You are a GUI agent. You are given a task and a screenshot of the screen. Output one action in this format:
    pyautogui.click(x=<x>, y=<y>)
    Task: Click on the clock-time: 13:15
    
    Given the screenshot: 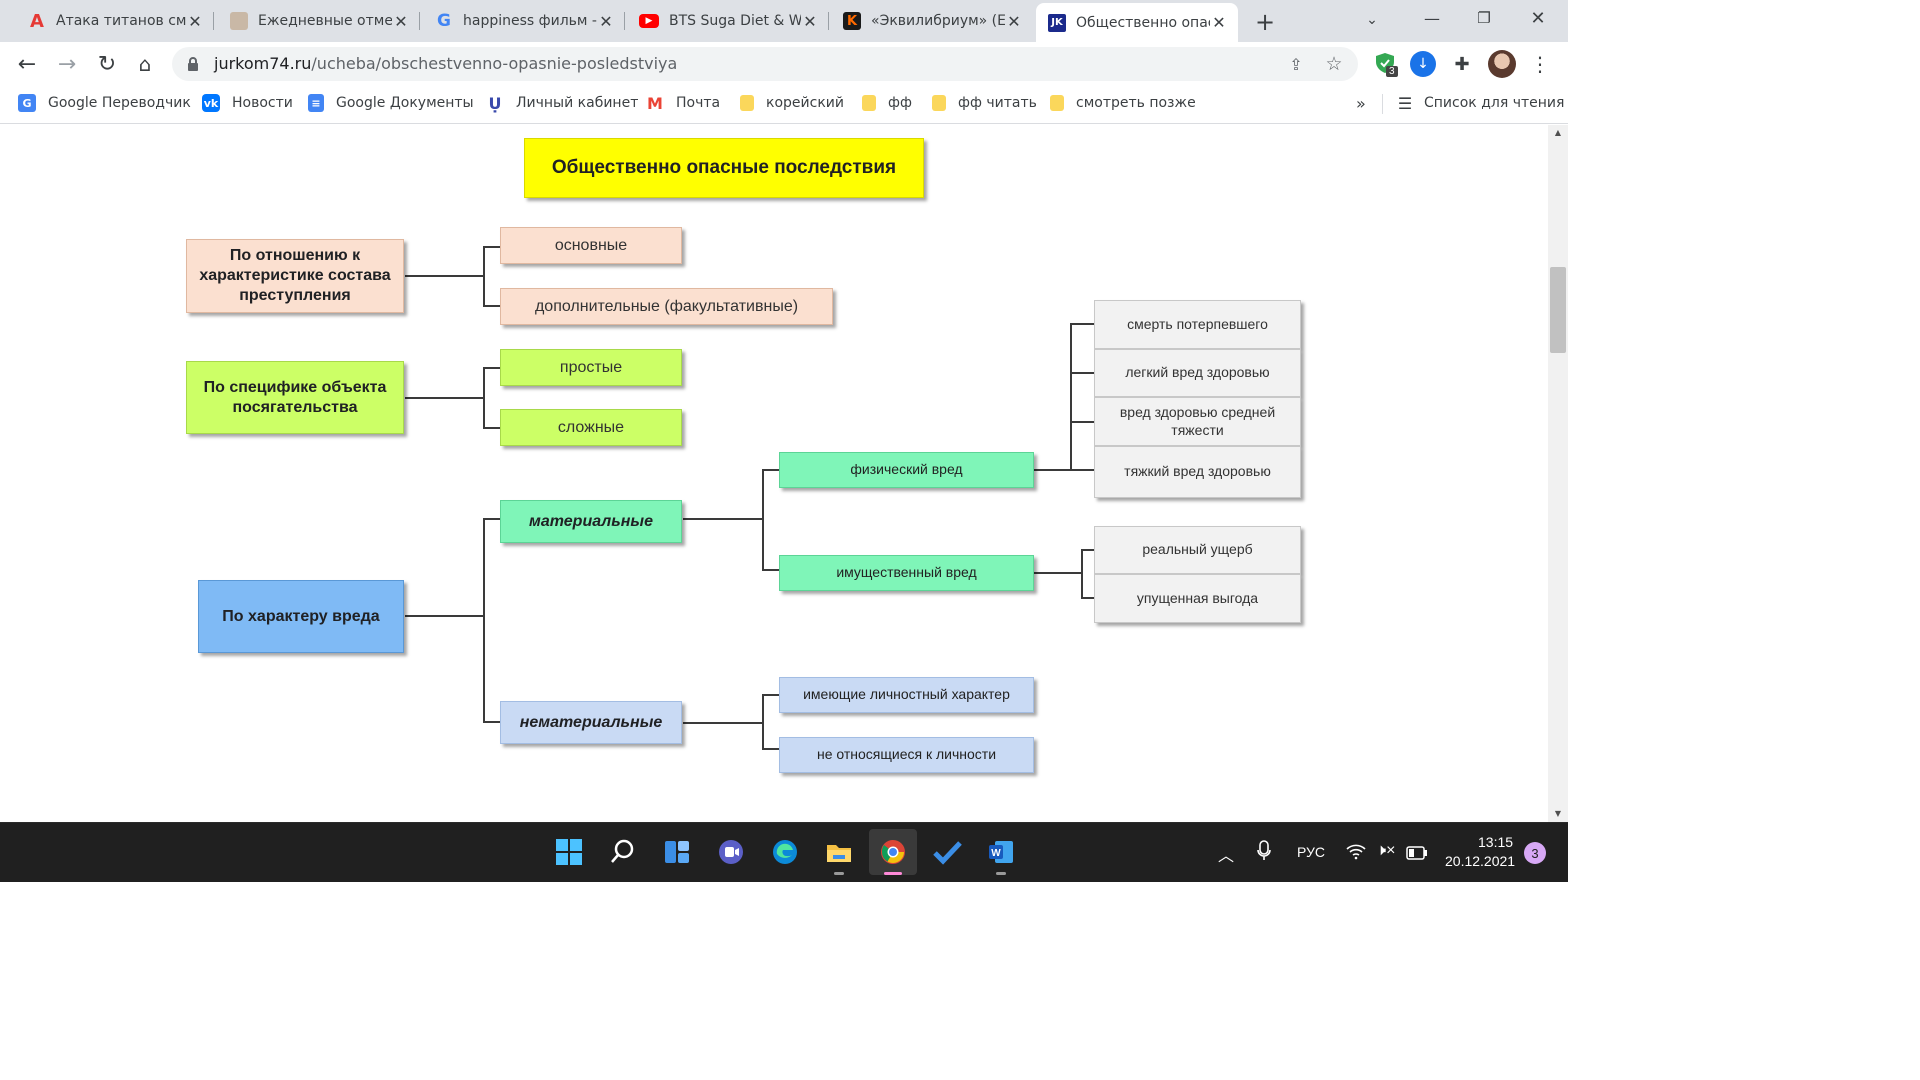 What is the action you would take?
    pyautogui.click(x=1495, y=842)
    